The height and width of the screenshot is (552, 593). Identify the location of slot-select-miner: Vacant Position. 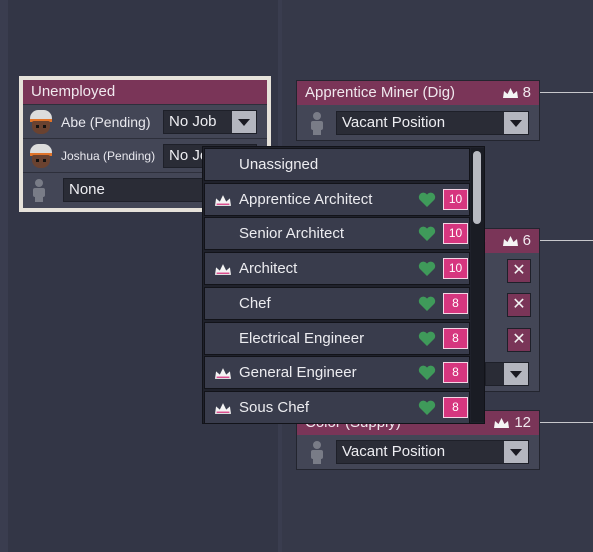
(432, 123).